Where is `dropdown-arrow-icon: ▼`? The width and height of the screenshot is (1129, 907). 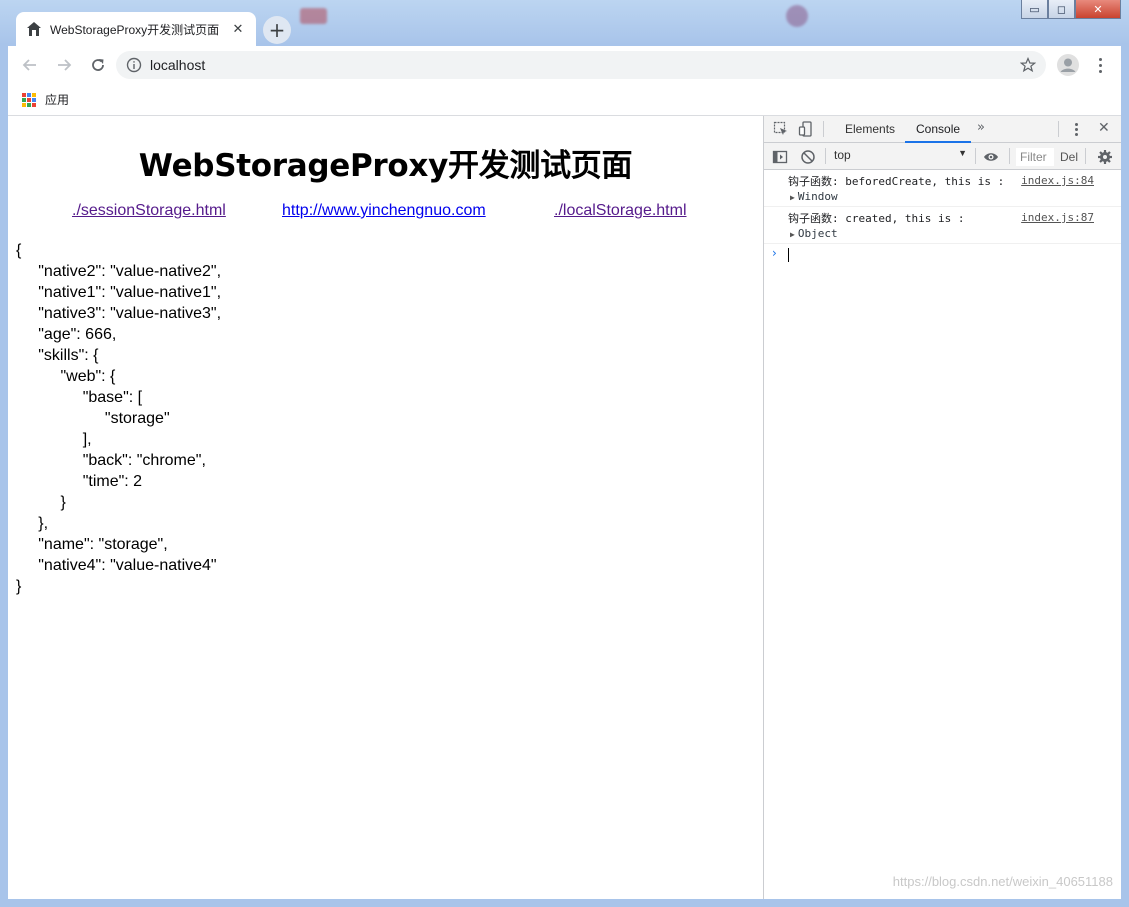
dropdown-arrow-icon: ▼ is located at coordinates (962, 153).